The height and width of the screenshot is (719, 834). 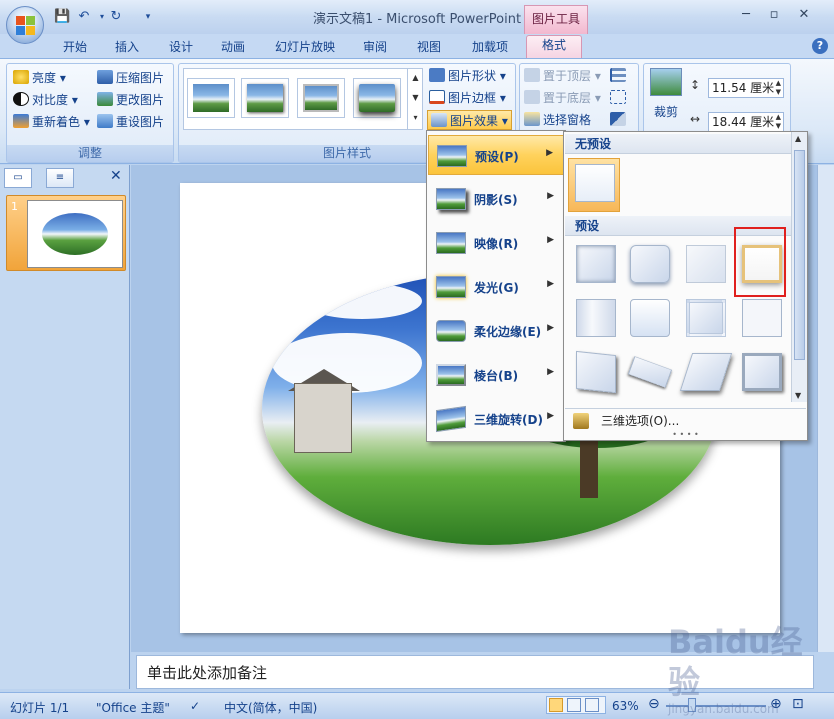 What do you see at coordinates (323, 418) in the screenshot?
I see `house` at bounding box center [323, 418].